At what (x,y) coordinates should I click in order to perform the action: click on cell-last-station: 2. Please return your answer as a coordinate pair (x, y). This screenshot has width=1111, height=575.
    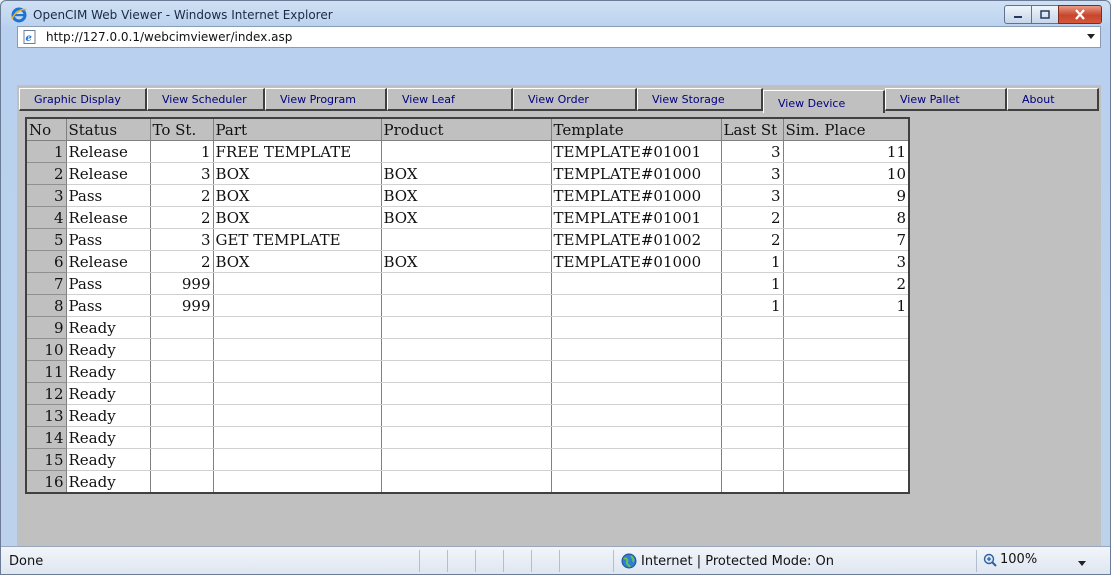
    Looking at the image, I should click on (752, 239).